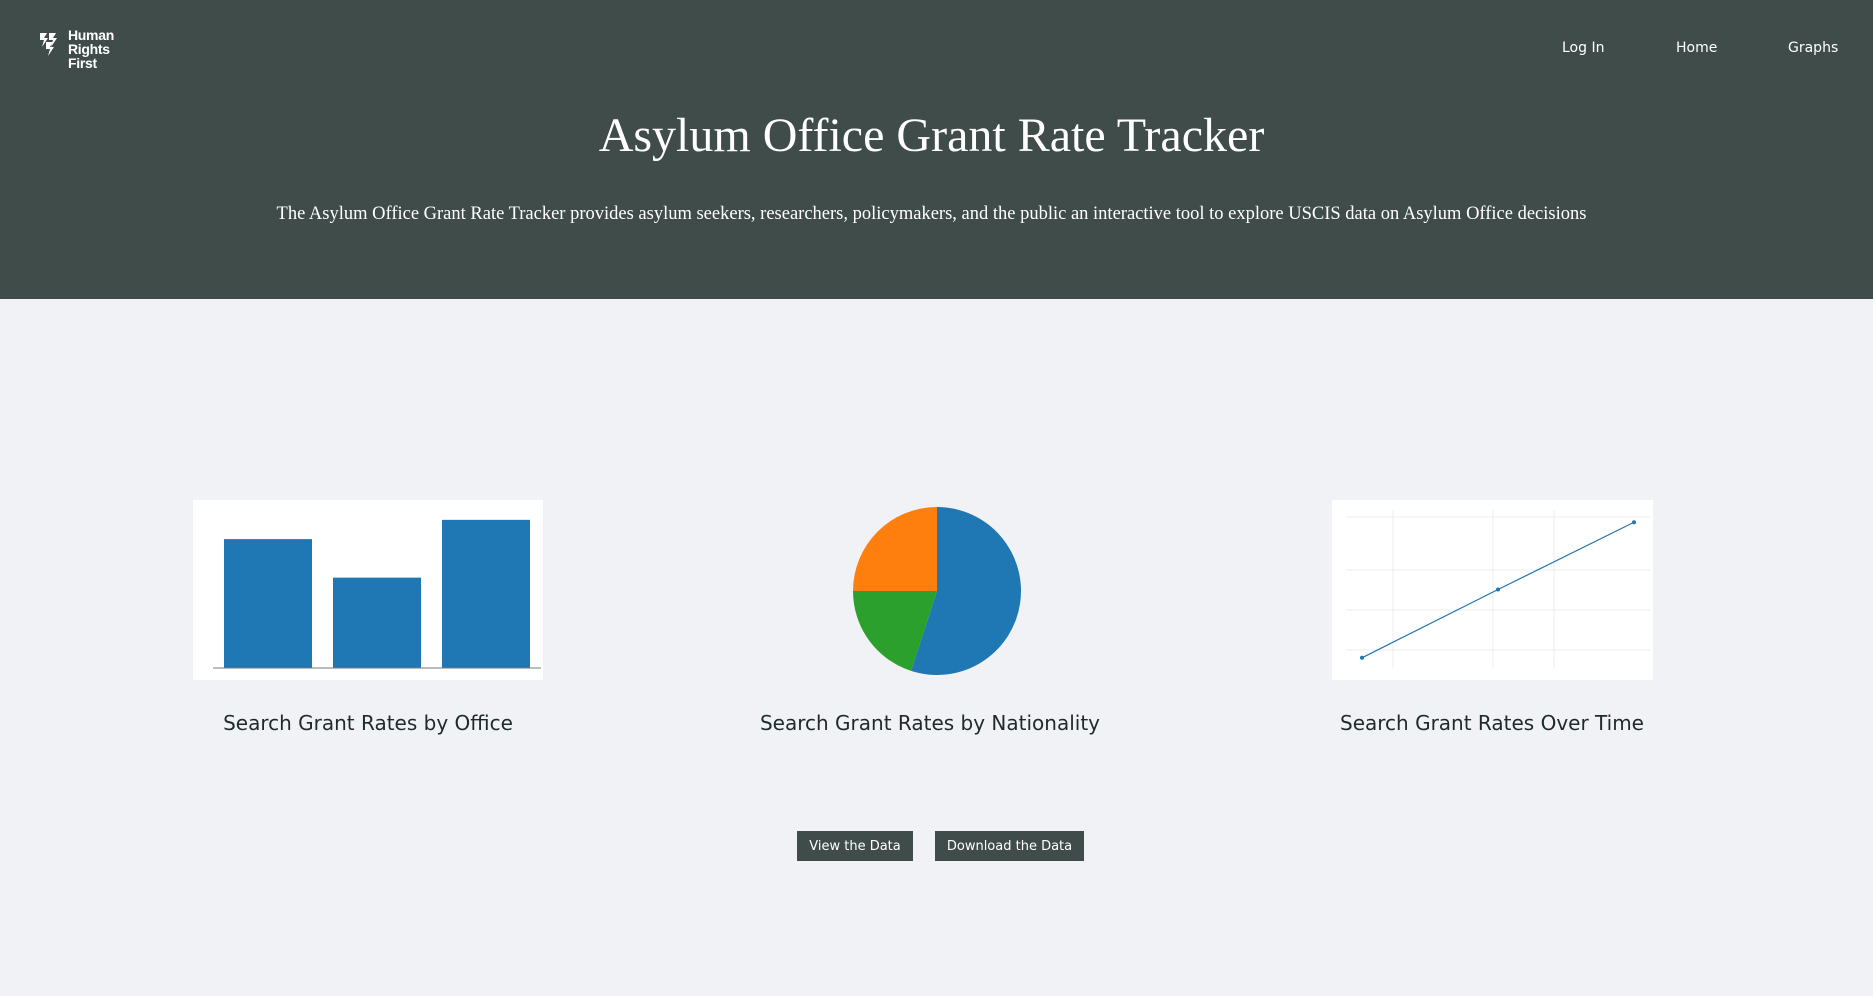 This screenshot has width=1873, height=996. Describe the element at coordinates (1009, 846) in the screenshot. I see `download-data-button: Download the Data` at that location.